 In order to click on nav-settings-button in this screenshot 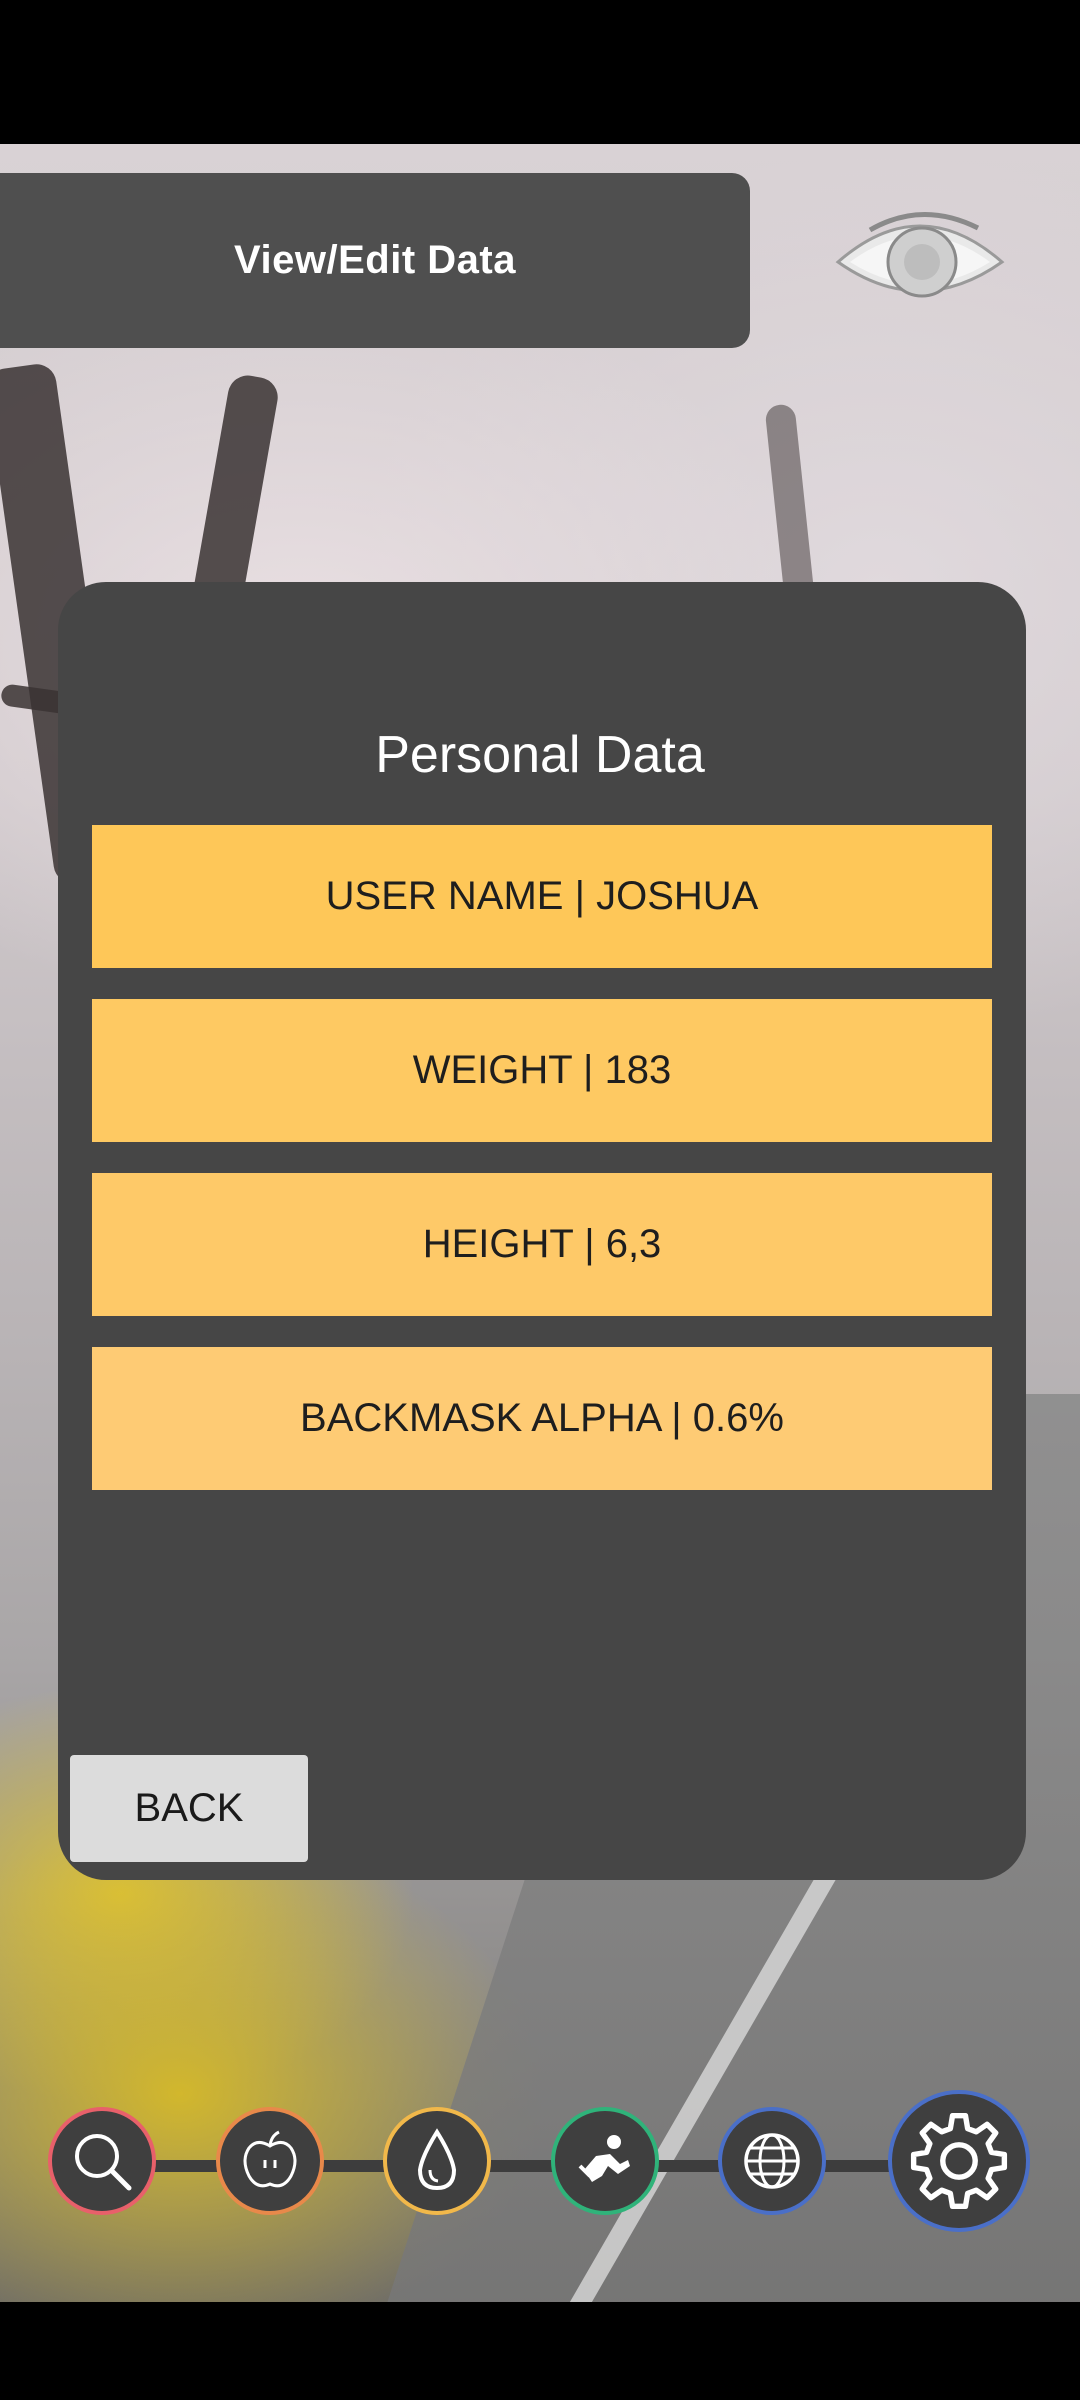, I will do `click(959, 2161)`.